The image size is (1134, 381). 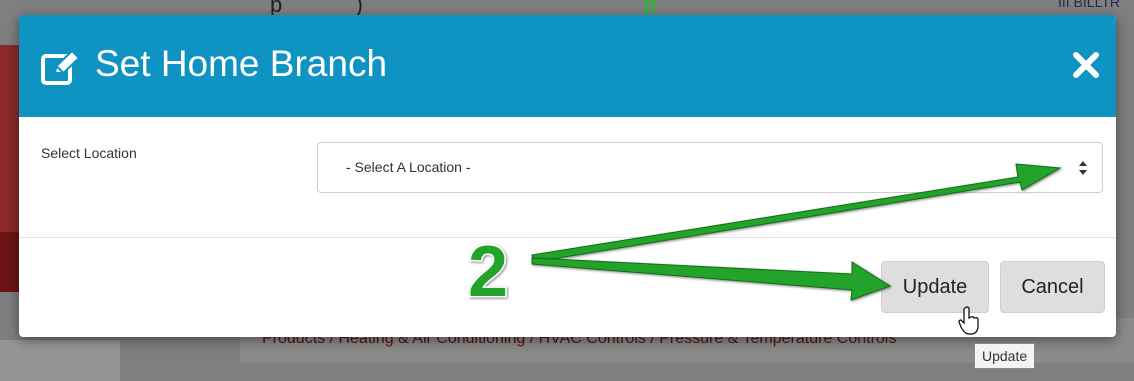 I want to click on select-location-label: Select Location, so click(x=89, y=153).